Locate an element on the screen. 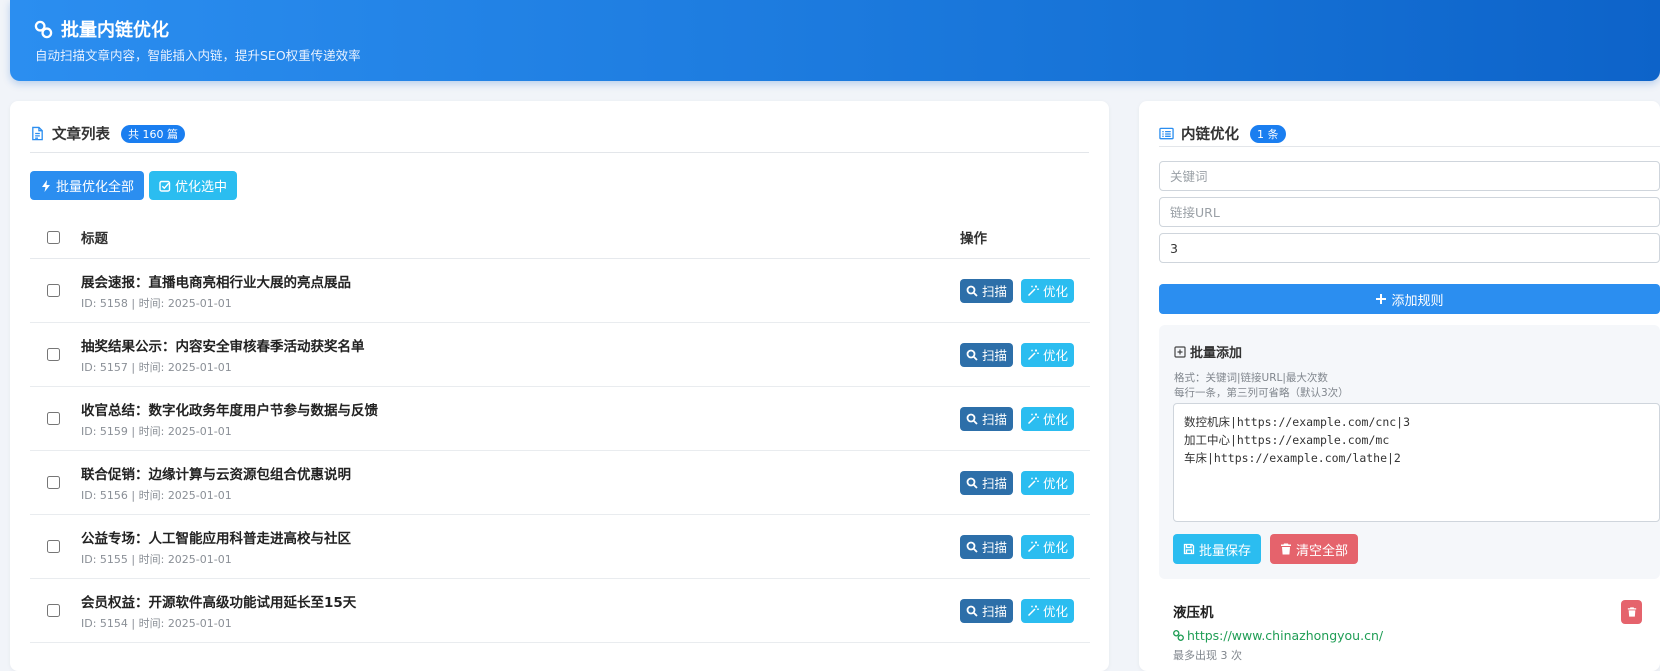  article-toolbar: 批量优化全部 优化选中 is located at coordinates (134, 185).